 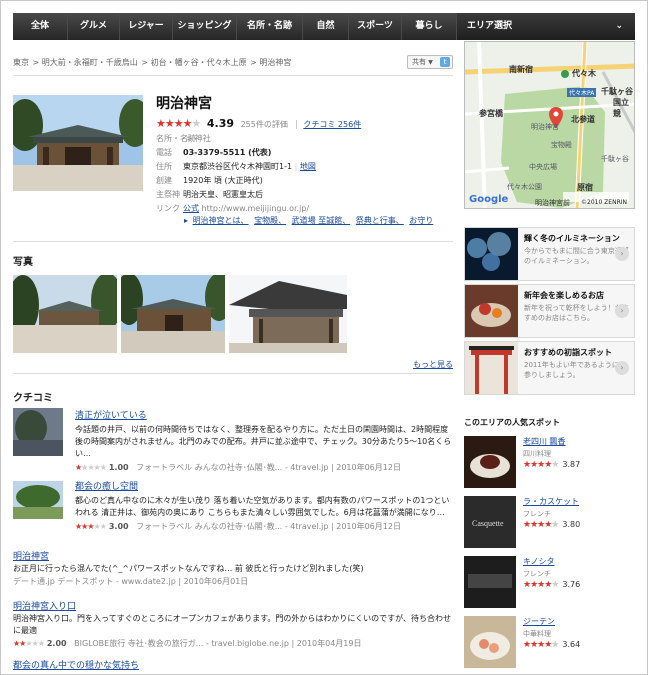 I want to click on review-title-link: 明治神宮, so click(x=233, y=555).